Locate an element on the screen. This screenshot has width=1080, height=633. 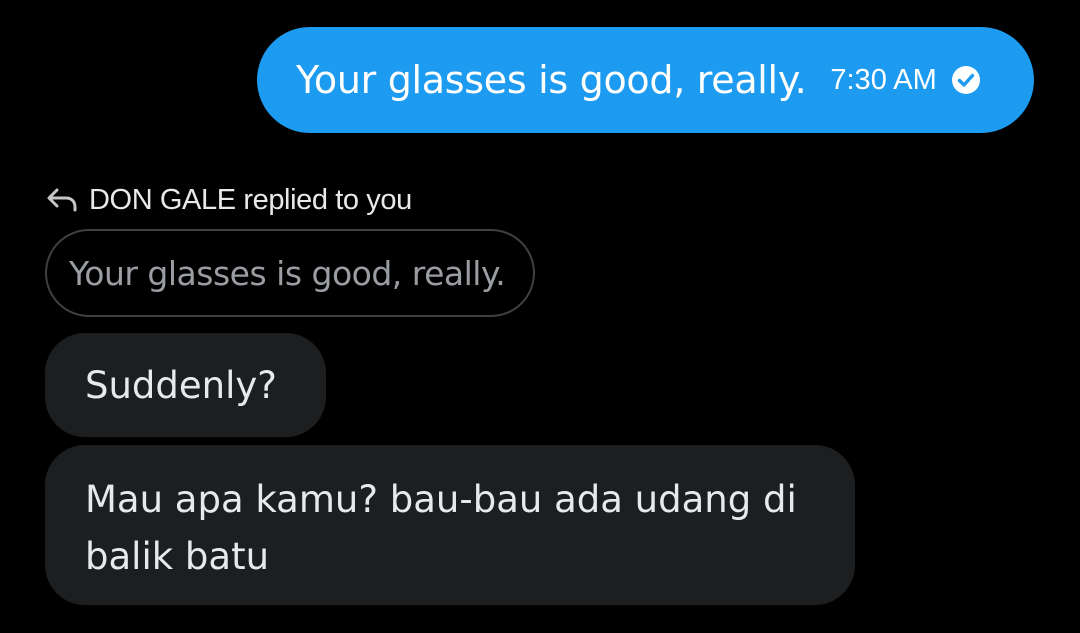
sent-message-bubble: Your glasses is good, really. 7:30 AM is located at coordinates (645, 80).